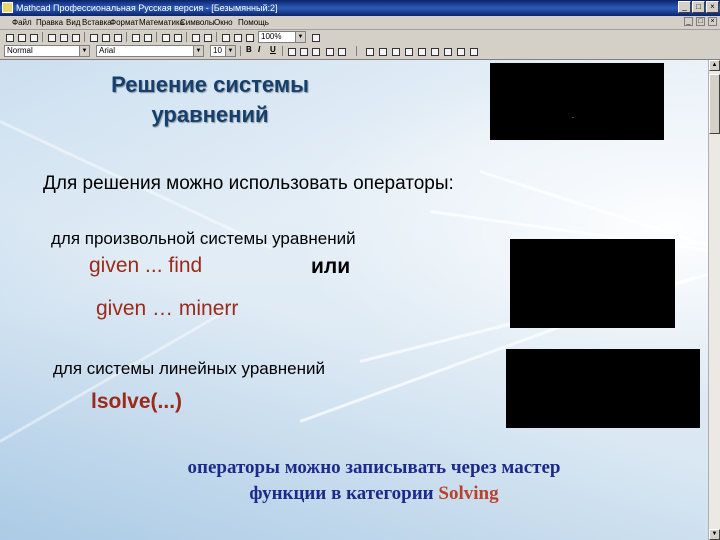 The width and height of the screenshot is (720, 540). Describe the element at coordinates (203, 238) in the screenshot. I see `general-system-text: для произвольной системы уравнений` at that location.